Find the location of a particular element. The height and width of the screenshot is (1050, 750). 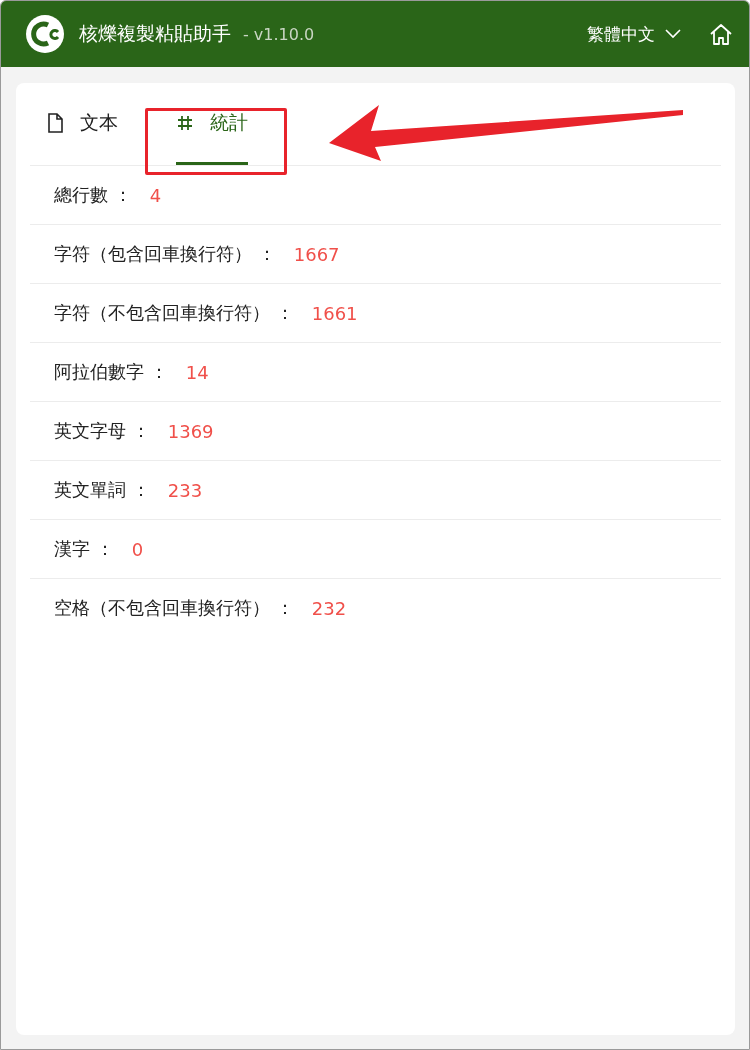

logo-icon is located at coordinates (45, 34).